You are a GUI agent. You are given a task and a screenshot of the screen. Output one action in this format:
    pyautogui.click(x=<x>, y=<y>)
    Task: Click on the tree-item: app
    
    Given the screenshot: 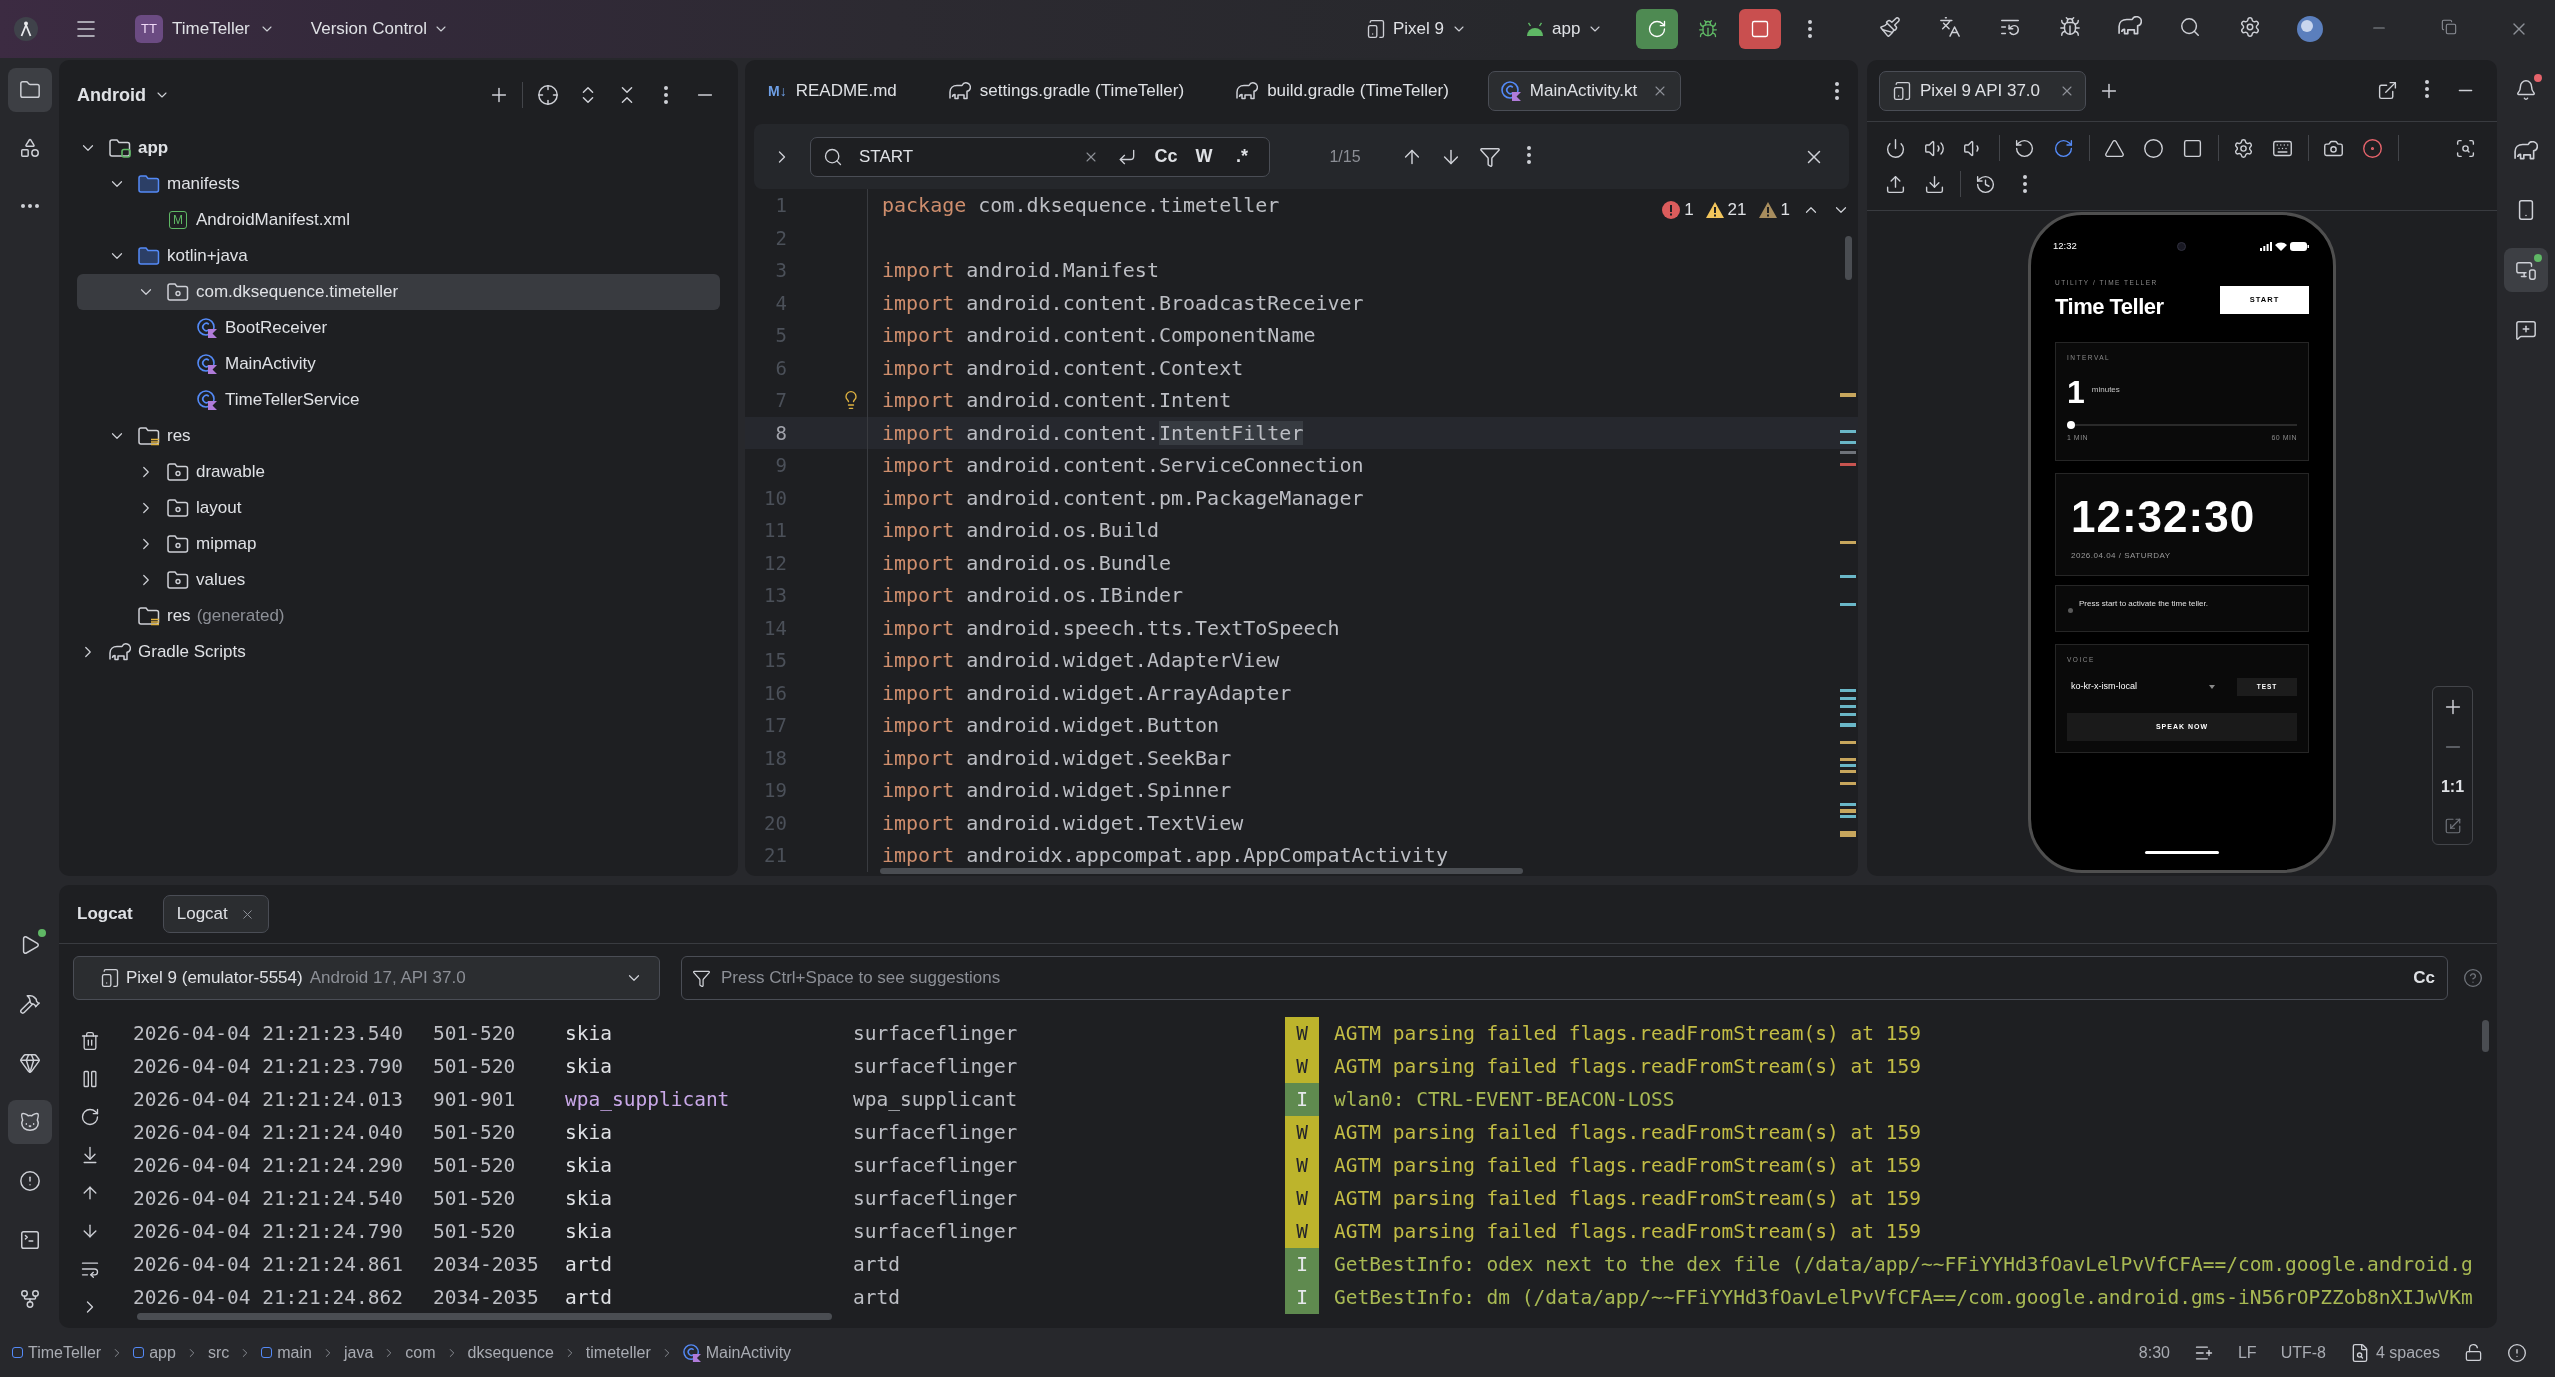 What is the action you would take?
    pyautogui.click(x=398, y=148)
    